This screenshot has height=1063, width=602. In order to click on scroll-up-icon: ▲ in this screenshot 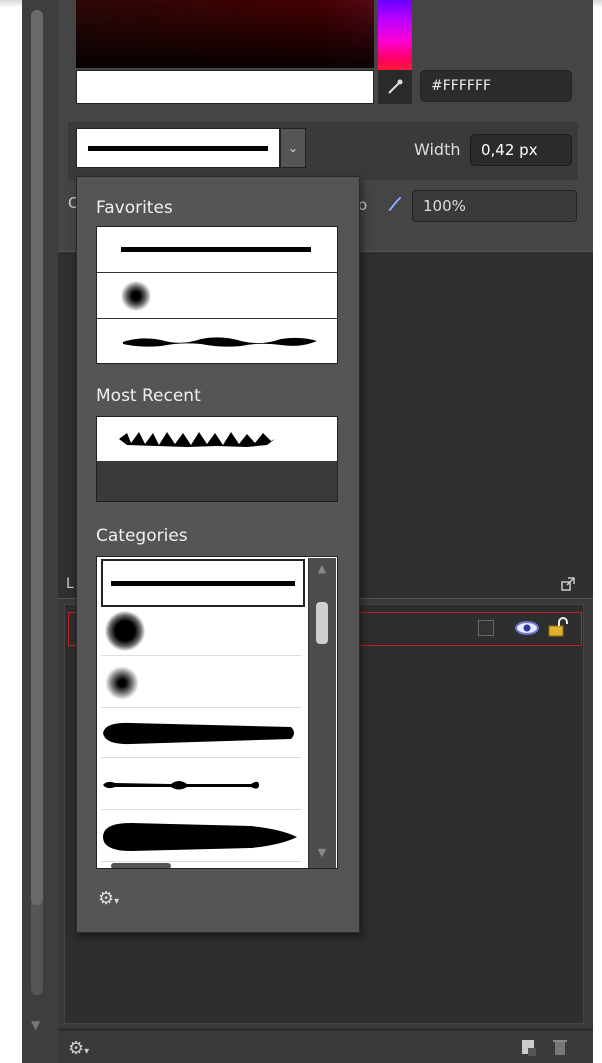, I will do `click(322, 570)`.